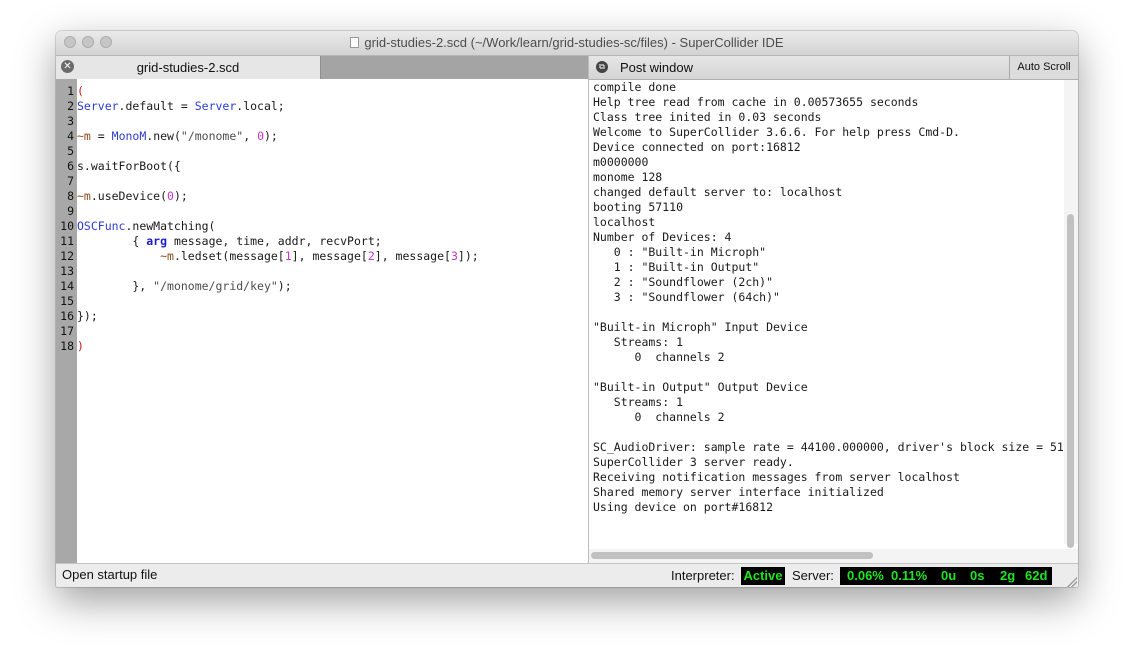 The height and width of the screenshot is (667, 1134). Describe the element at coordinates (686, 297) in the screenshot. I see `post-line: 3 : "Soundflower (64ch)"` at that location.